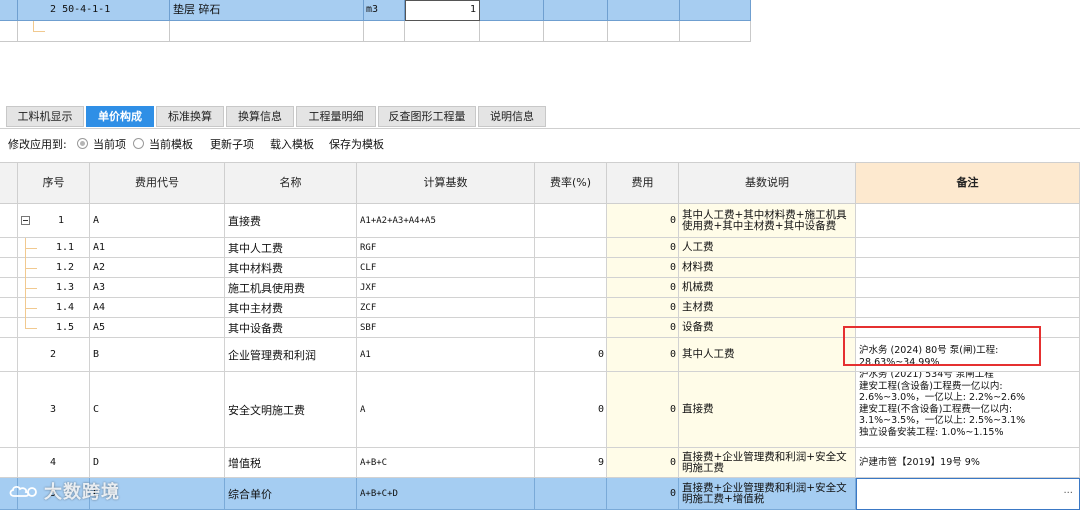 The height and width of the screenshot is (512, 1080). What do you see at coordinates (446, 494) in the screenshot?
I see `calc-base-cell: A+B+C+D` at bounding box center [446, 494].